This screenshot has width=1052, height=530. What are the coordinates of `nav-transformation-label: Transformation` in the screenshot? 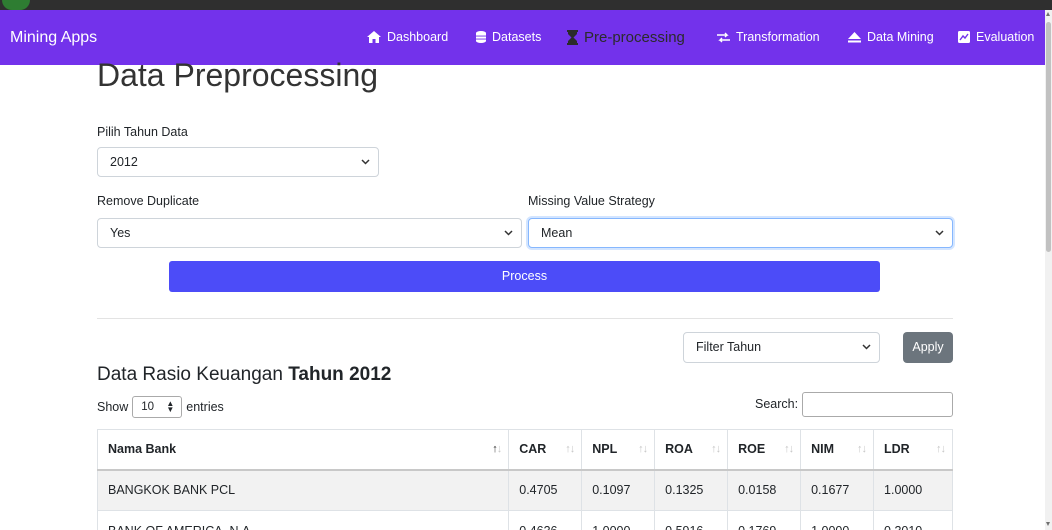 It's located at (778, 37).